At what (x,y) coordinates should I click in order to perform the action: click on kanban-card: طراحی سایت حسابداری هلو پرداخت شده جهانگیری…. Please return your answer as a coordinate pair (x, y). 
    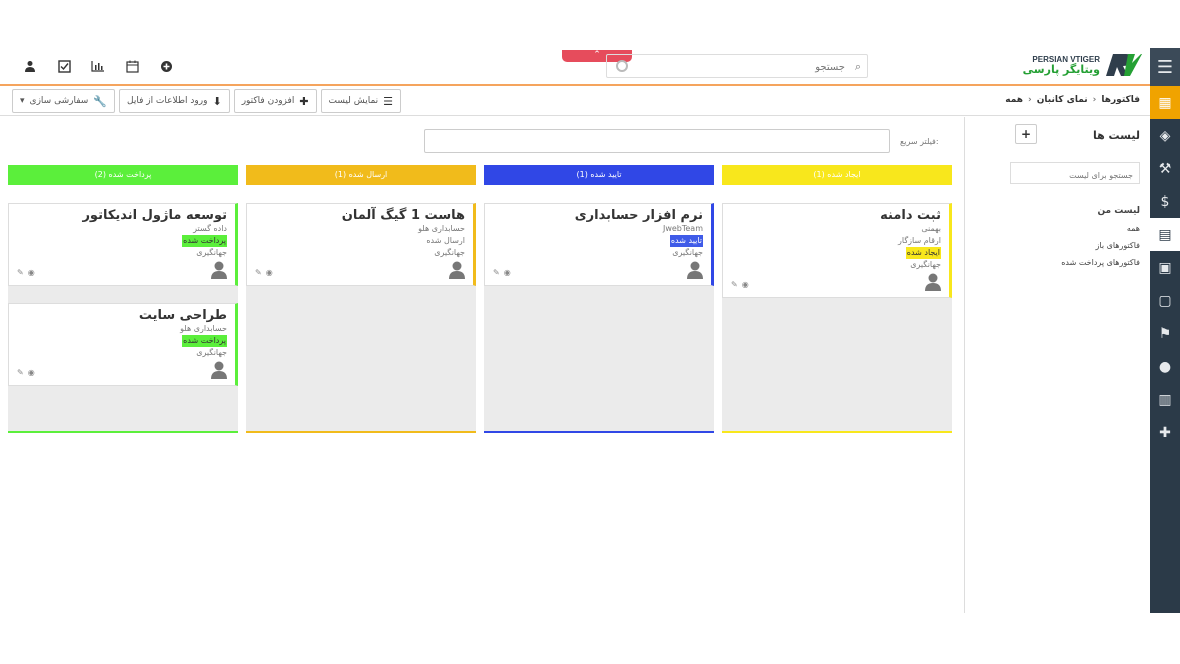
    Looking at the image, I should click on (123, 344).